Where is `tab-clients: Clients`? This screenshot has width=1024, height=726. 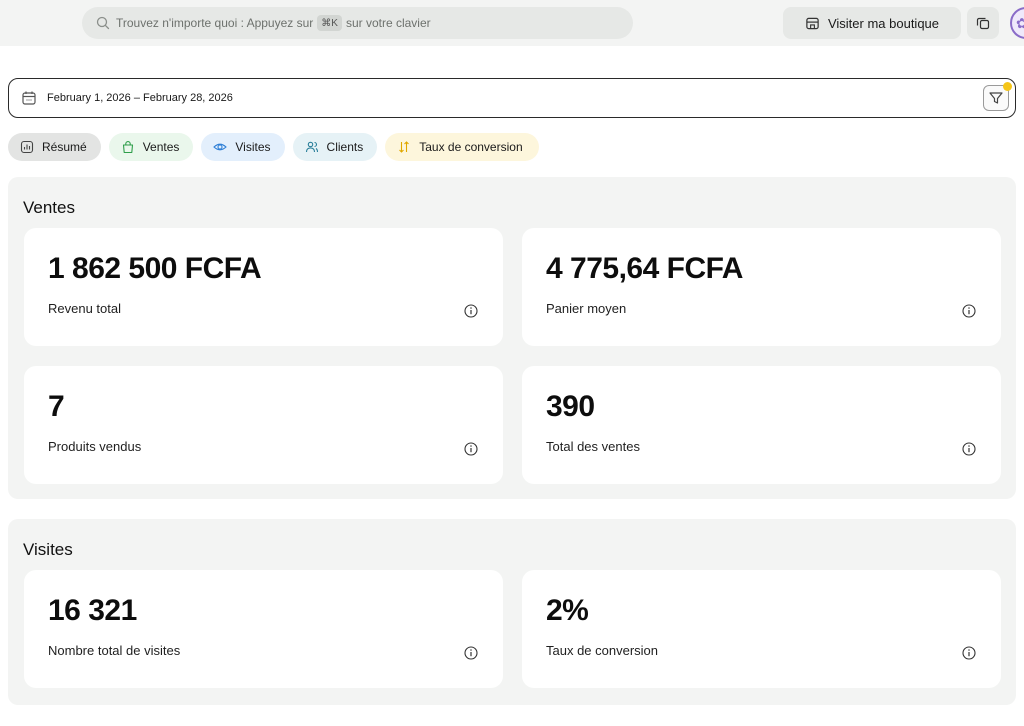 tab-clients: Clients is located at coordinates (335, 147).